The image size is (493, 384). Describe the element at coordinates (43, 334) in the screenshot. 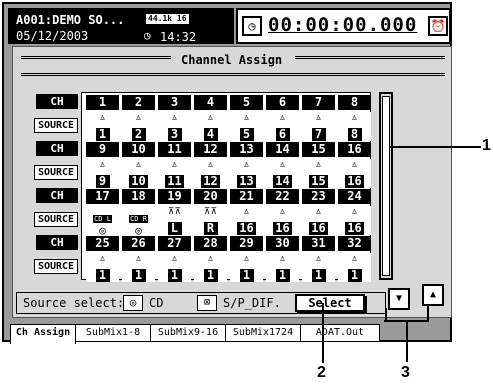

I see `tab-ch-assign: Ch Assign` at that location.